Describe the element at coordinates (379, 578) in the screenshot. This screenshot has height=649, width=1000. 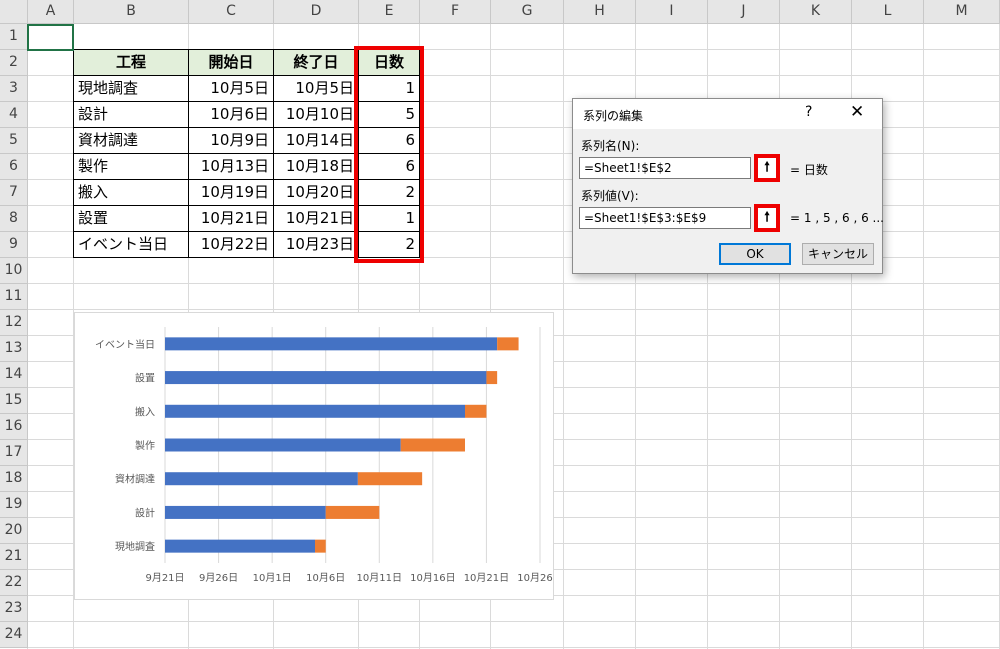
I see `x-tick-label: 10月11日` at that location.